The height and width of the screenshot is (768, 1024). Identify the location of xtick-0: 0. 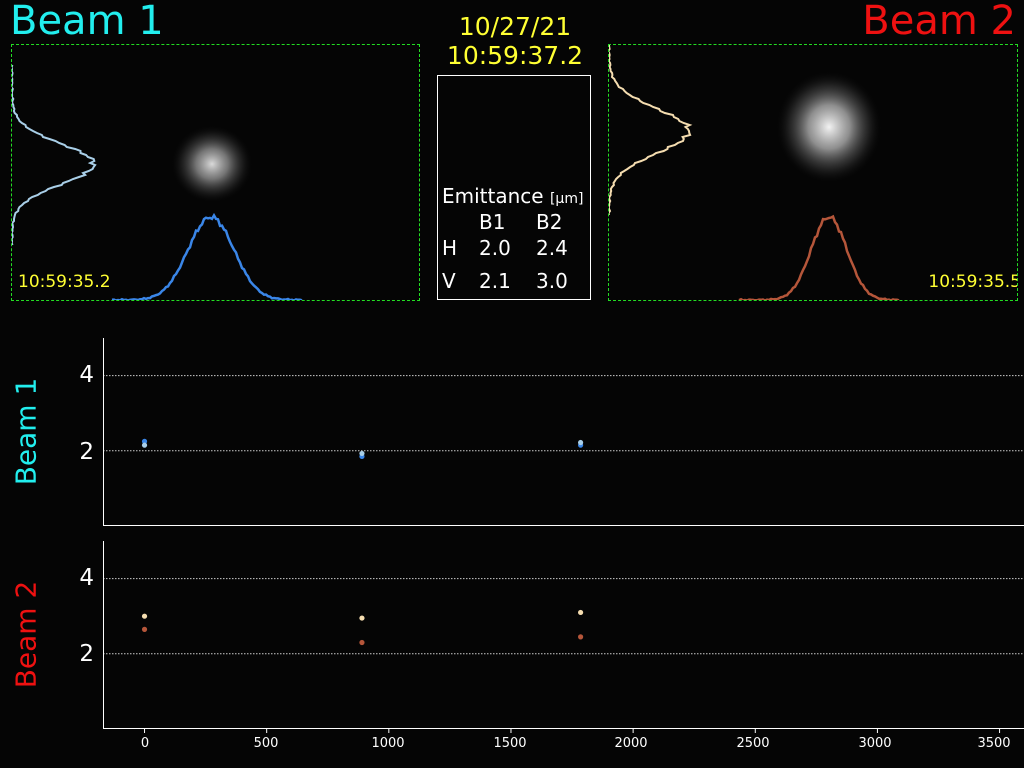
(145, 743).